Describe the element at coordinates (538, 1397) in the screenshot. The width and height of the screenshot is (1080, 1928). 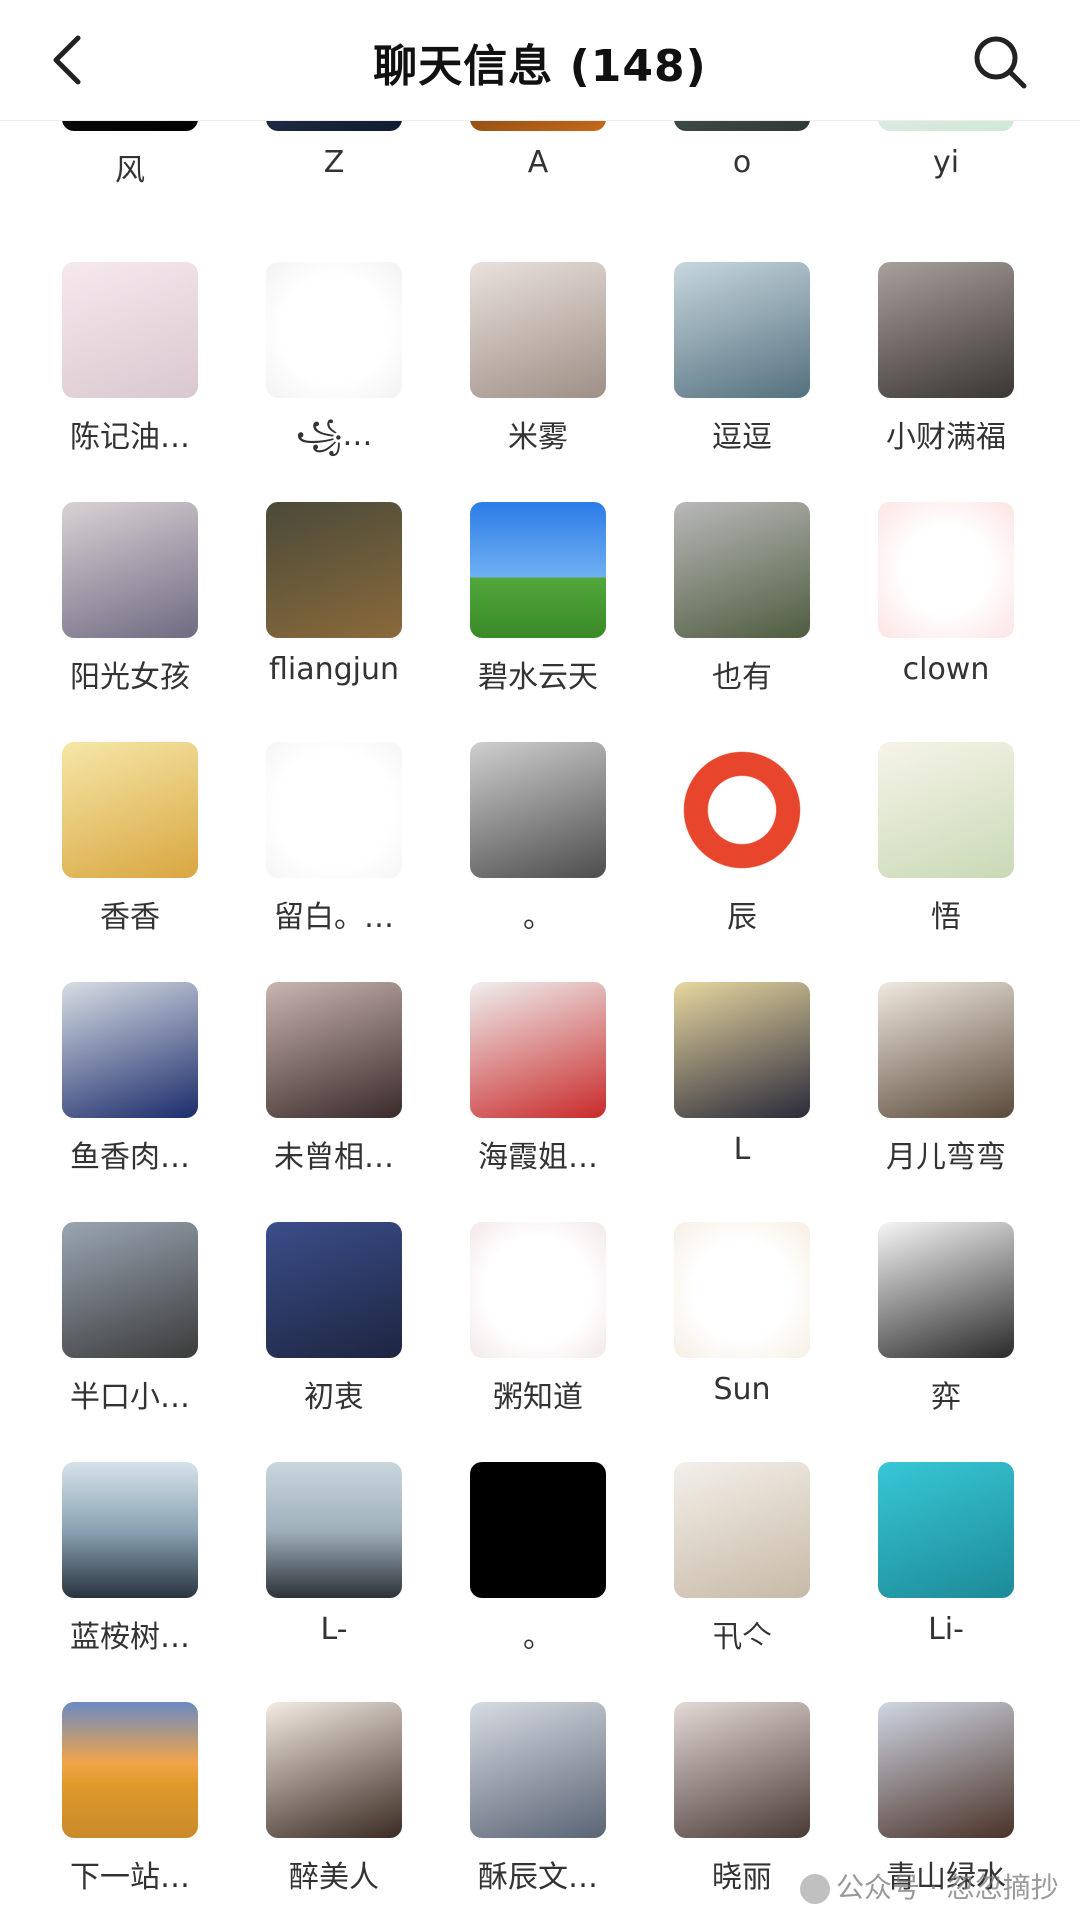
I see `member-name: 粥知道` at that location.